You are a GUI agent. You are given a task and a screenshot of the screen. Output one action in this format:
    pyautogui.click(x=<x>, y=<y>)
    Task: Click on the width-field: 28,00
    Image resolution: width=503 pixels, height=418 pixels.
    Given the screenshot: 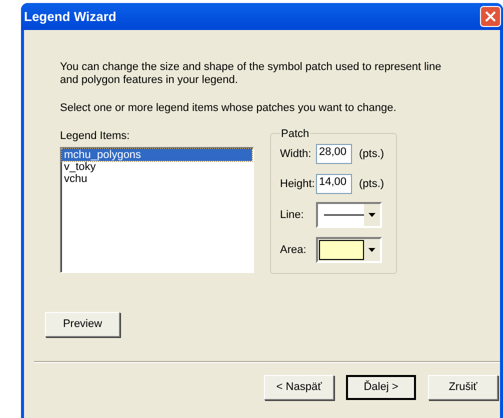 What is the action you would take?
    pyautogui.click(x=334, y=154)
    